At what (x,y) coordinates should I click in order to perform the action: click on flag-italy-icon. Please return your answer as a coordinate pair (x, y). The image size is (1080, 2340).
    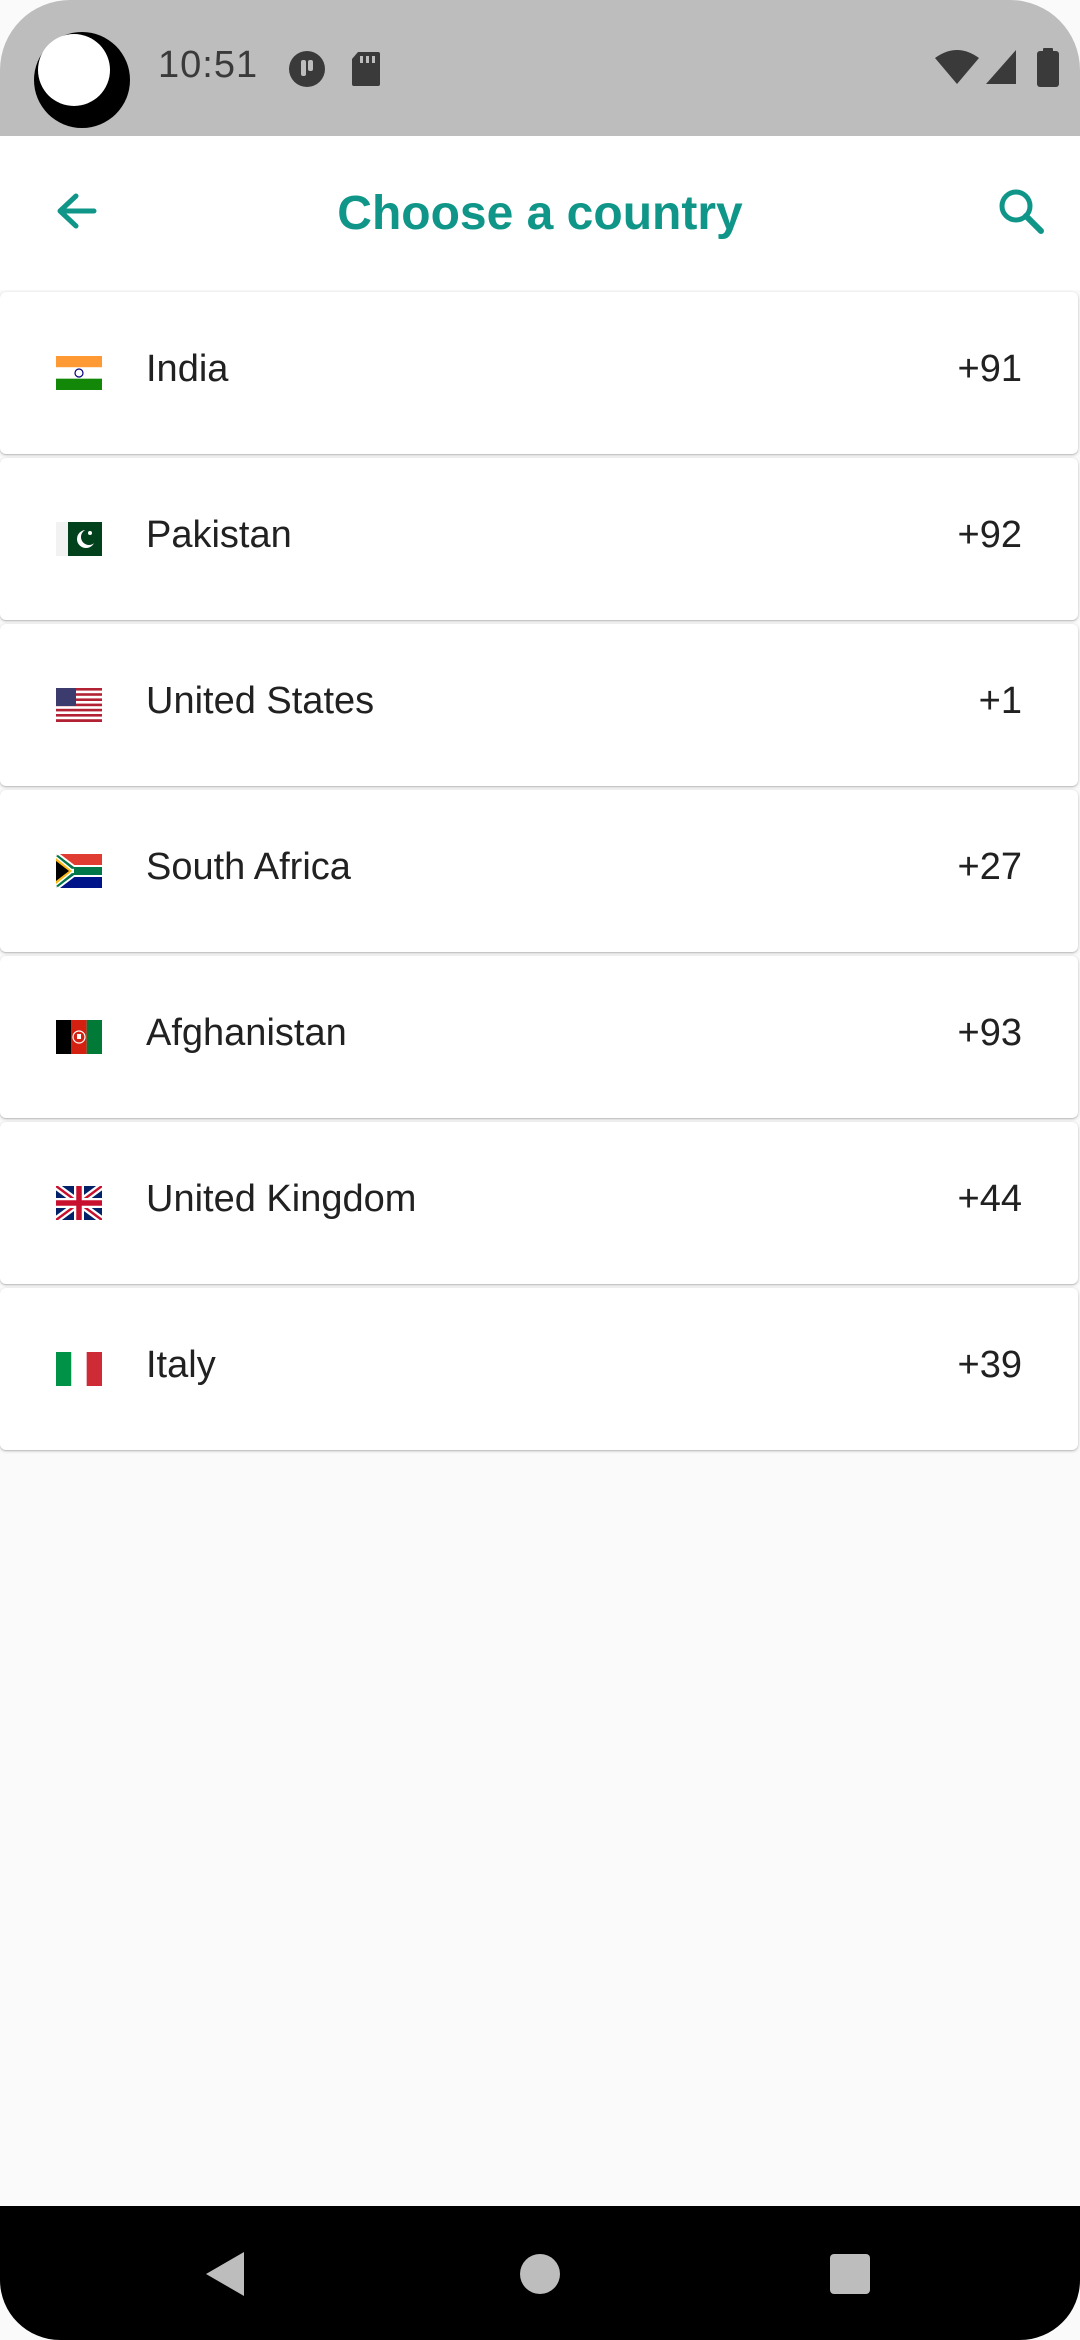
    Looking at the image, I should click on (79, 1369).